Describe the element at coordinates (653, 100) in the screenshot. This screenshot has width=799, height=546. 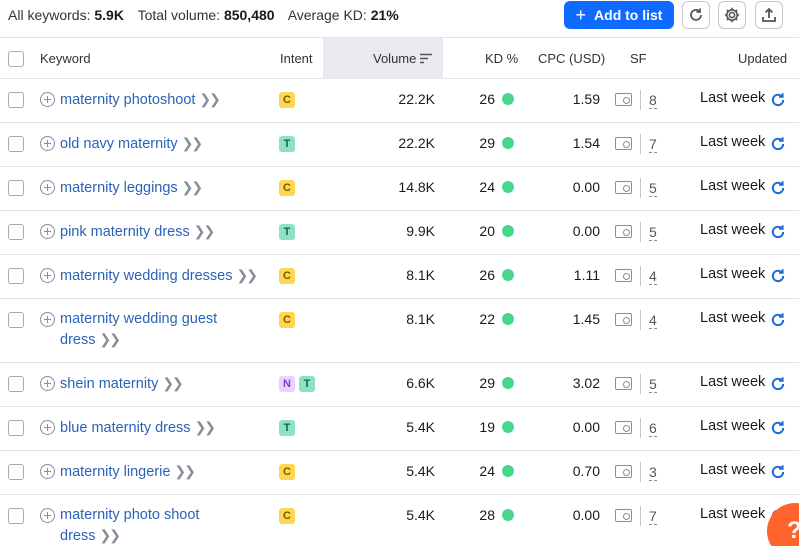
I see `serp-features-count: 8` at that location.